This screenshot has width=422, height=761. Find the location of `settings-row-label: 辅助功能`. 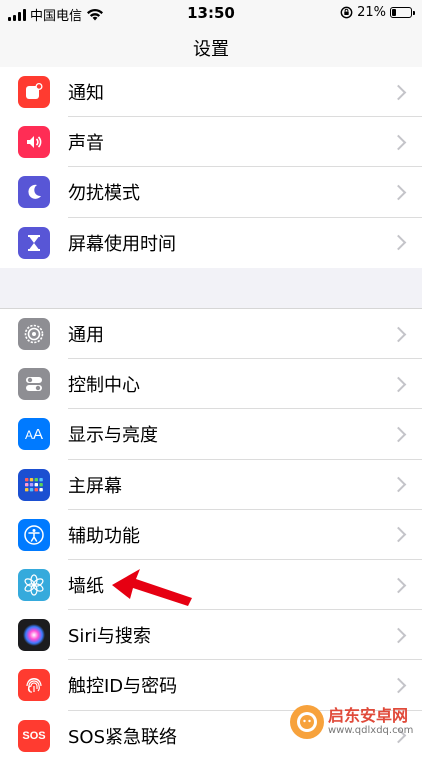

settings-row-label: 辅助功能 is located at coordinates (104, 536).